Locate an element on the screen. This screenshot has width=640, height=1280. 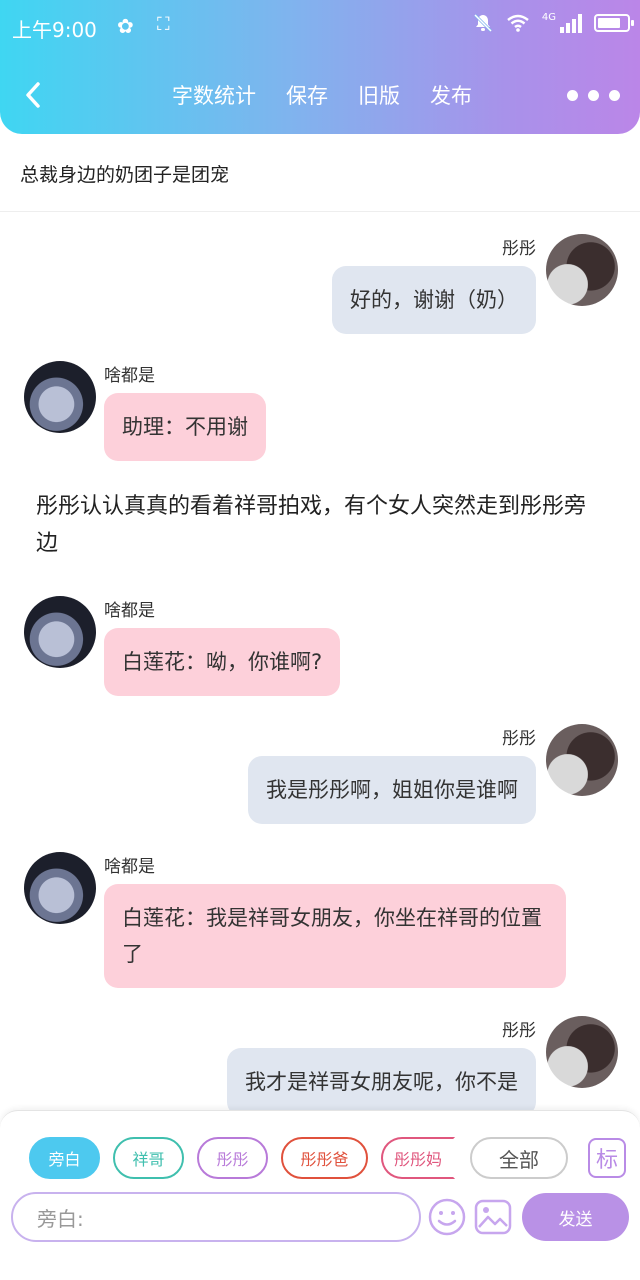
mark-button: 标 is located at coordinates (607, 1158).